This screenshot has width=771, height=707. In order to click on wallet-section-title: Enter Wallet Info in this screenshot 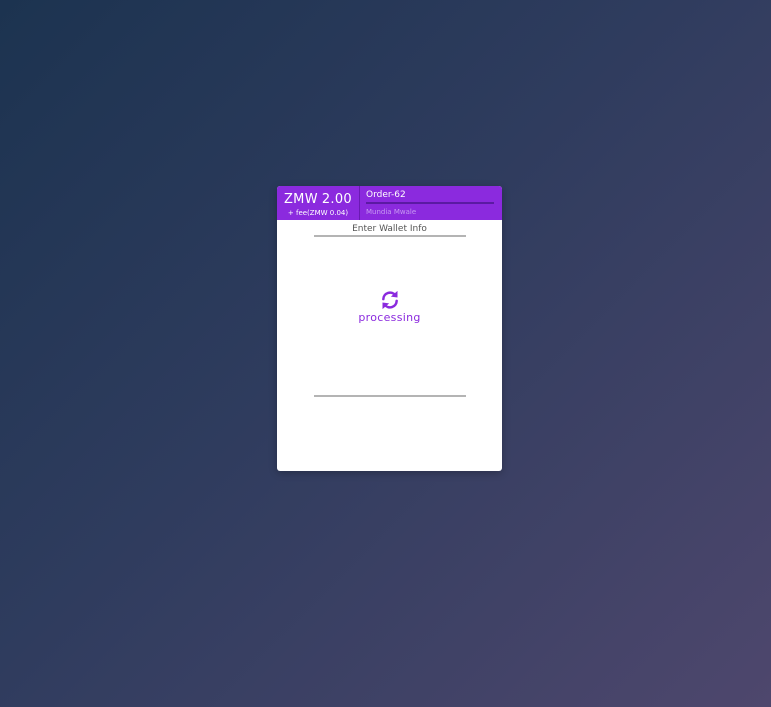, I will do `click(389, 229)`.